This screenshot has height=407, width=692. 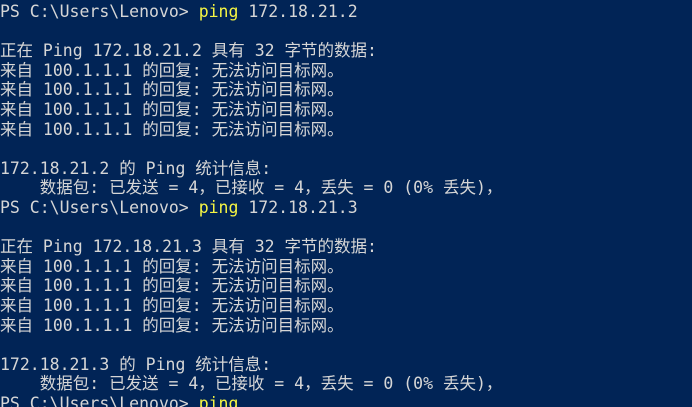 I want to click on output-line: 正在 Ping 172.18.21.2 具有 32 字节的数据:, so click(x=188, y=51).